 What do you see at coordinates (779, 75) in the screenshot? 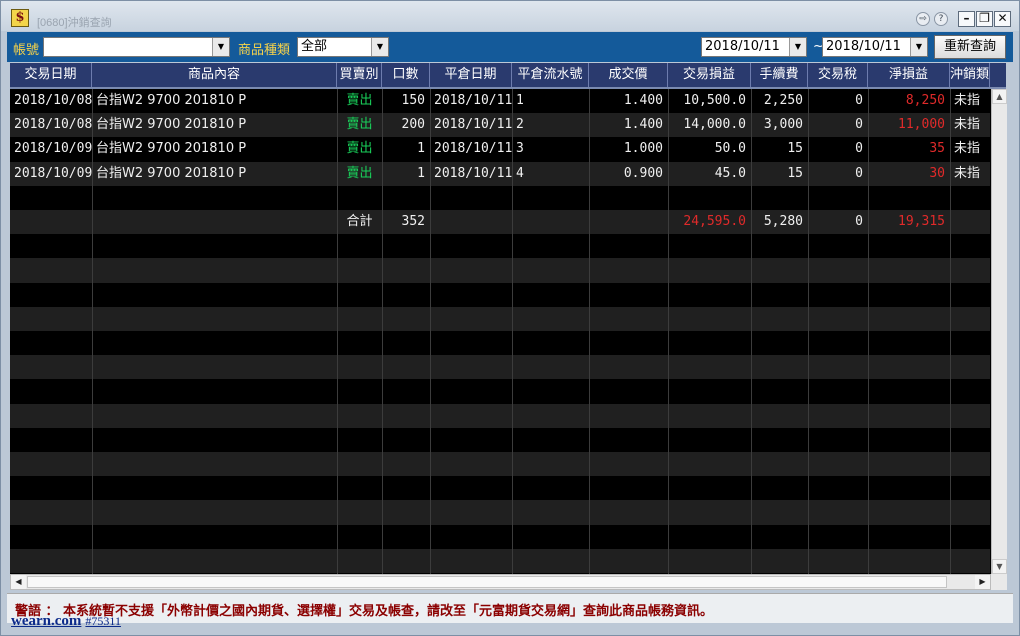
I see `header-fee: 手續費` at bounding box center [779, 75].